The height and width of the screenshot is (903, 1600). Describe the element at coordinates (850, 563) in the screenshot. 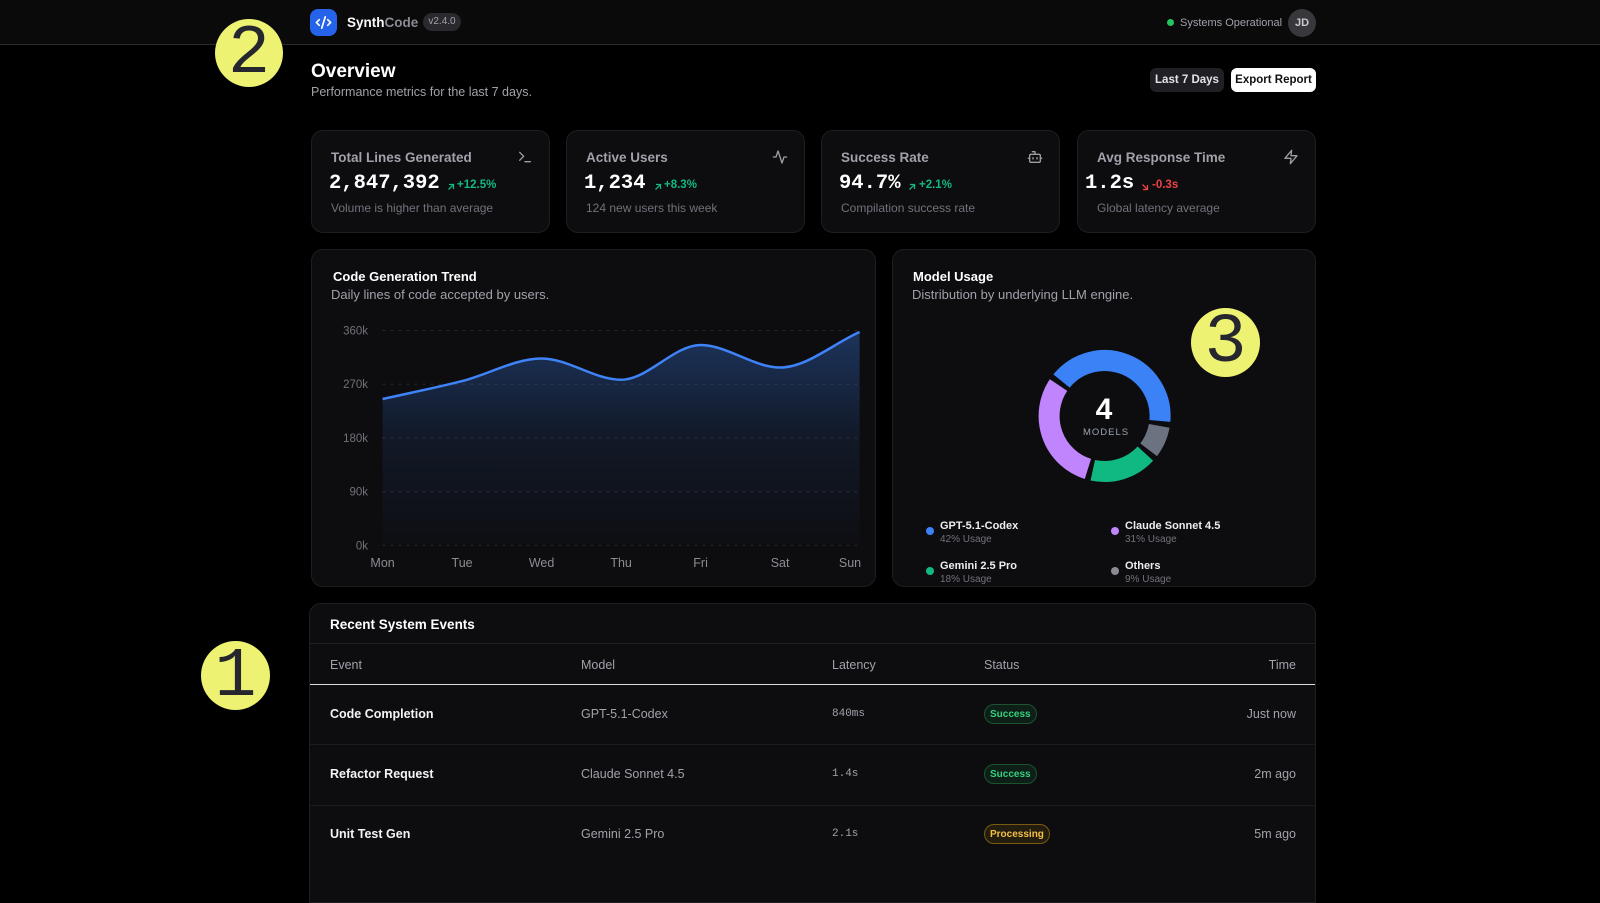

I see `svg-text: Sun` at that location.